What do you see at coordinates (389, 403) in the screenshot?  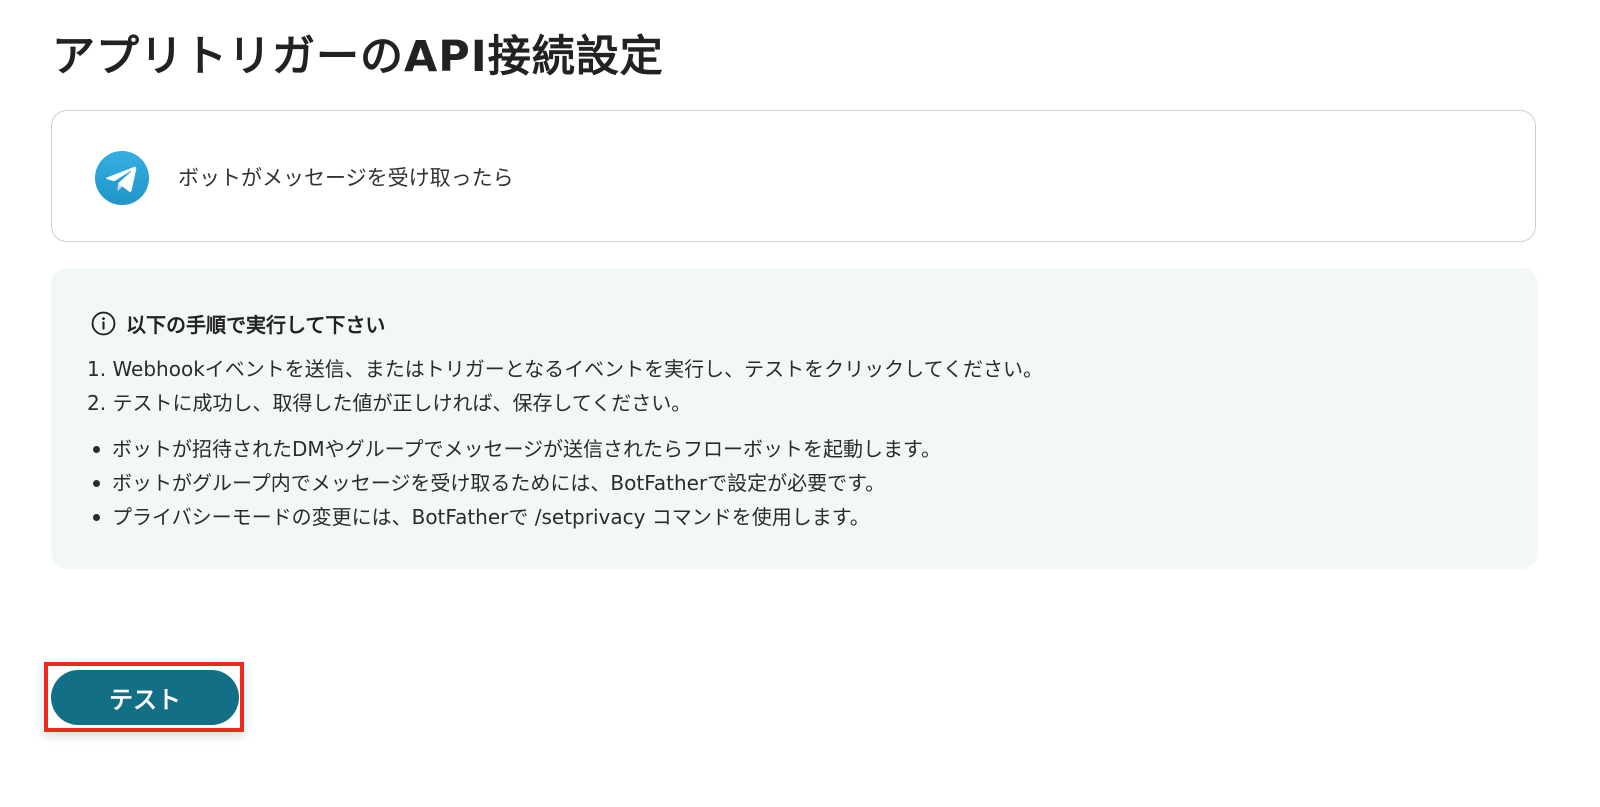 I see `step-item: 2. テストに成功し、取得した値が正しければ、保存してください。` at bounding box center [389, 403].